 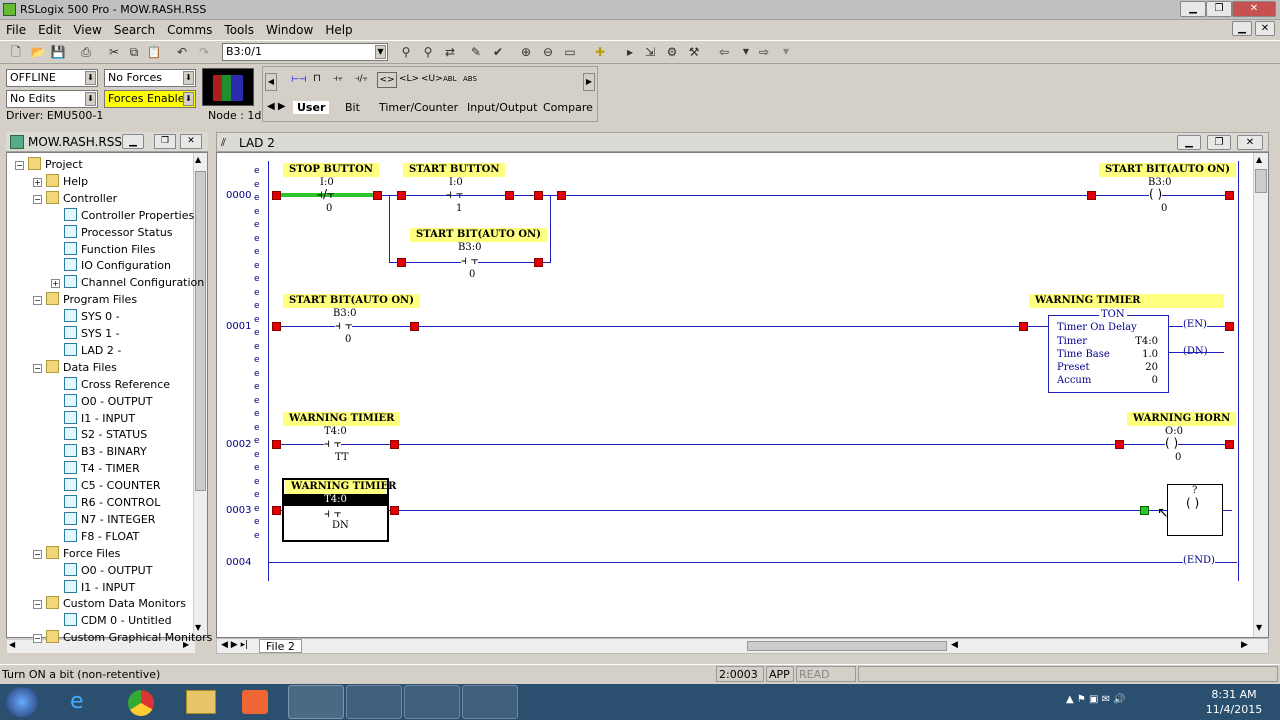 What do you see at coordinates (1195, 324) in the screenshot?
I see `ton-en-output: (EN)` at bounding box center [1195, 324].